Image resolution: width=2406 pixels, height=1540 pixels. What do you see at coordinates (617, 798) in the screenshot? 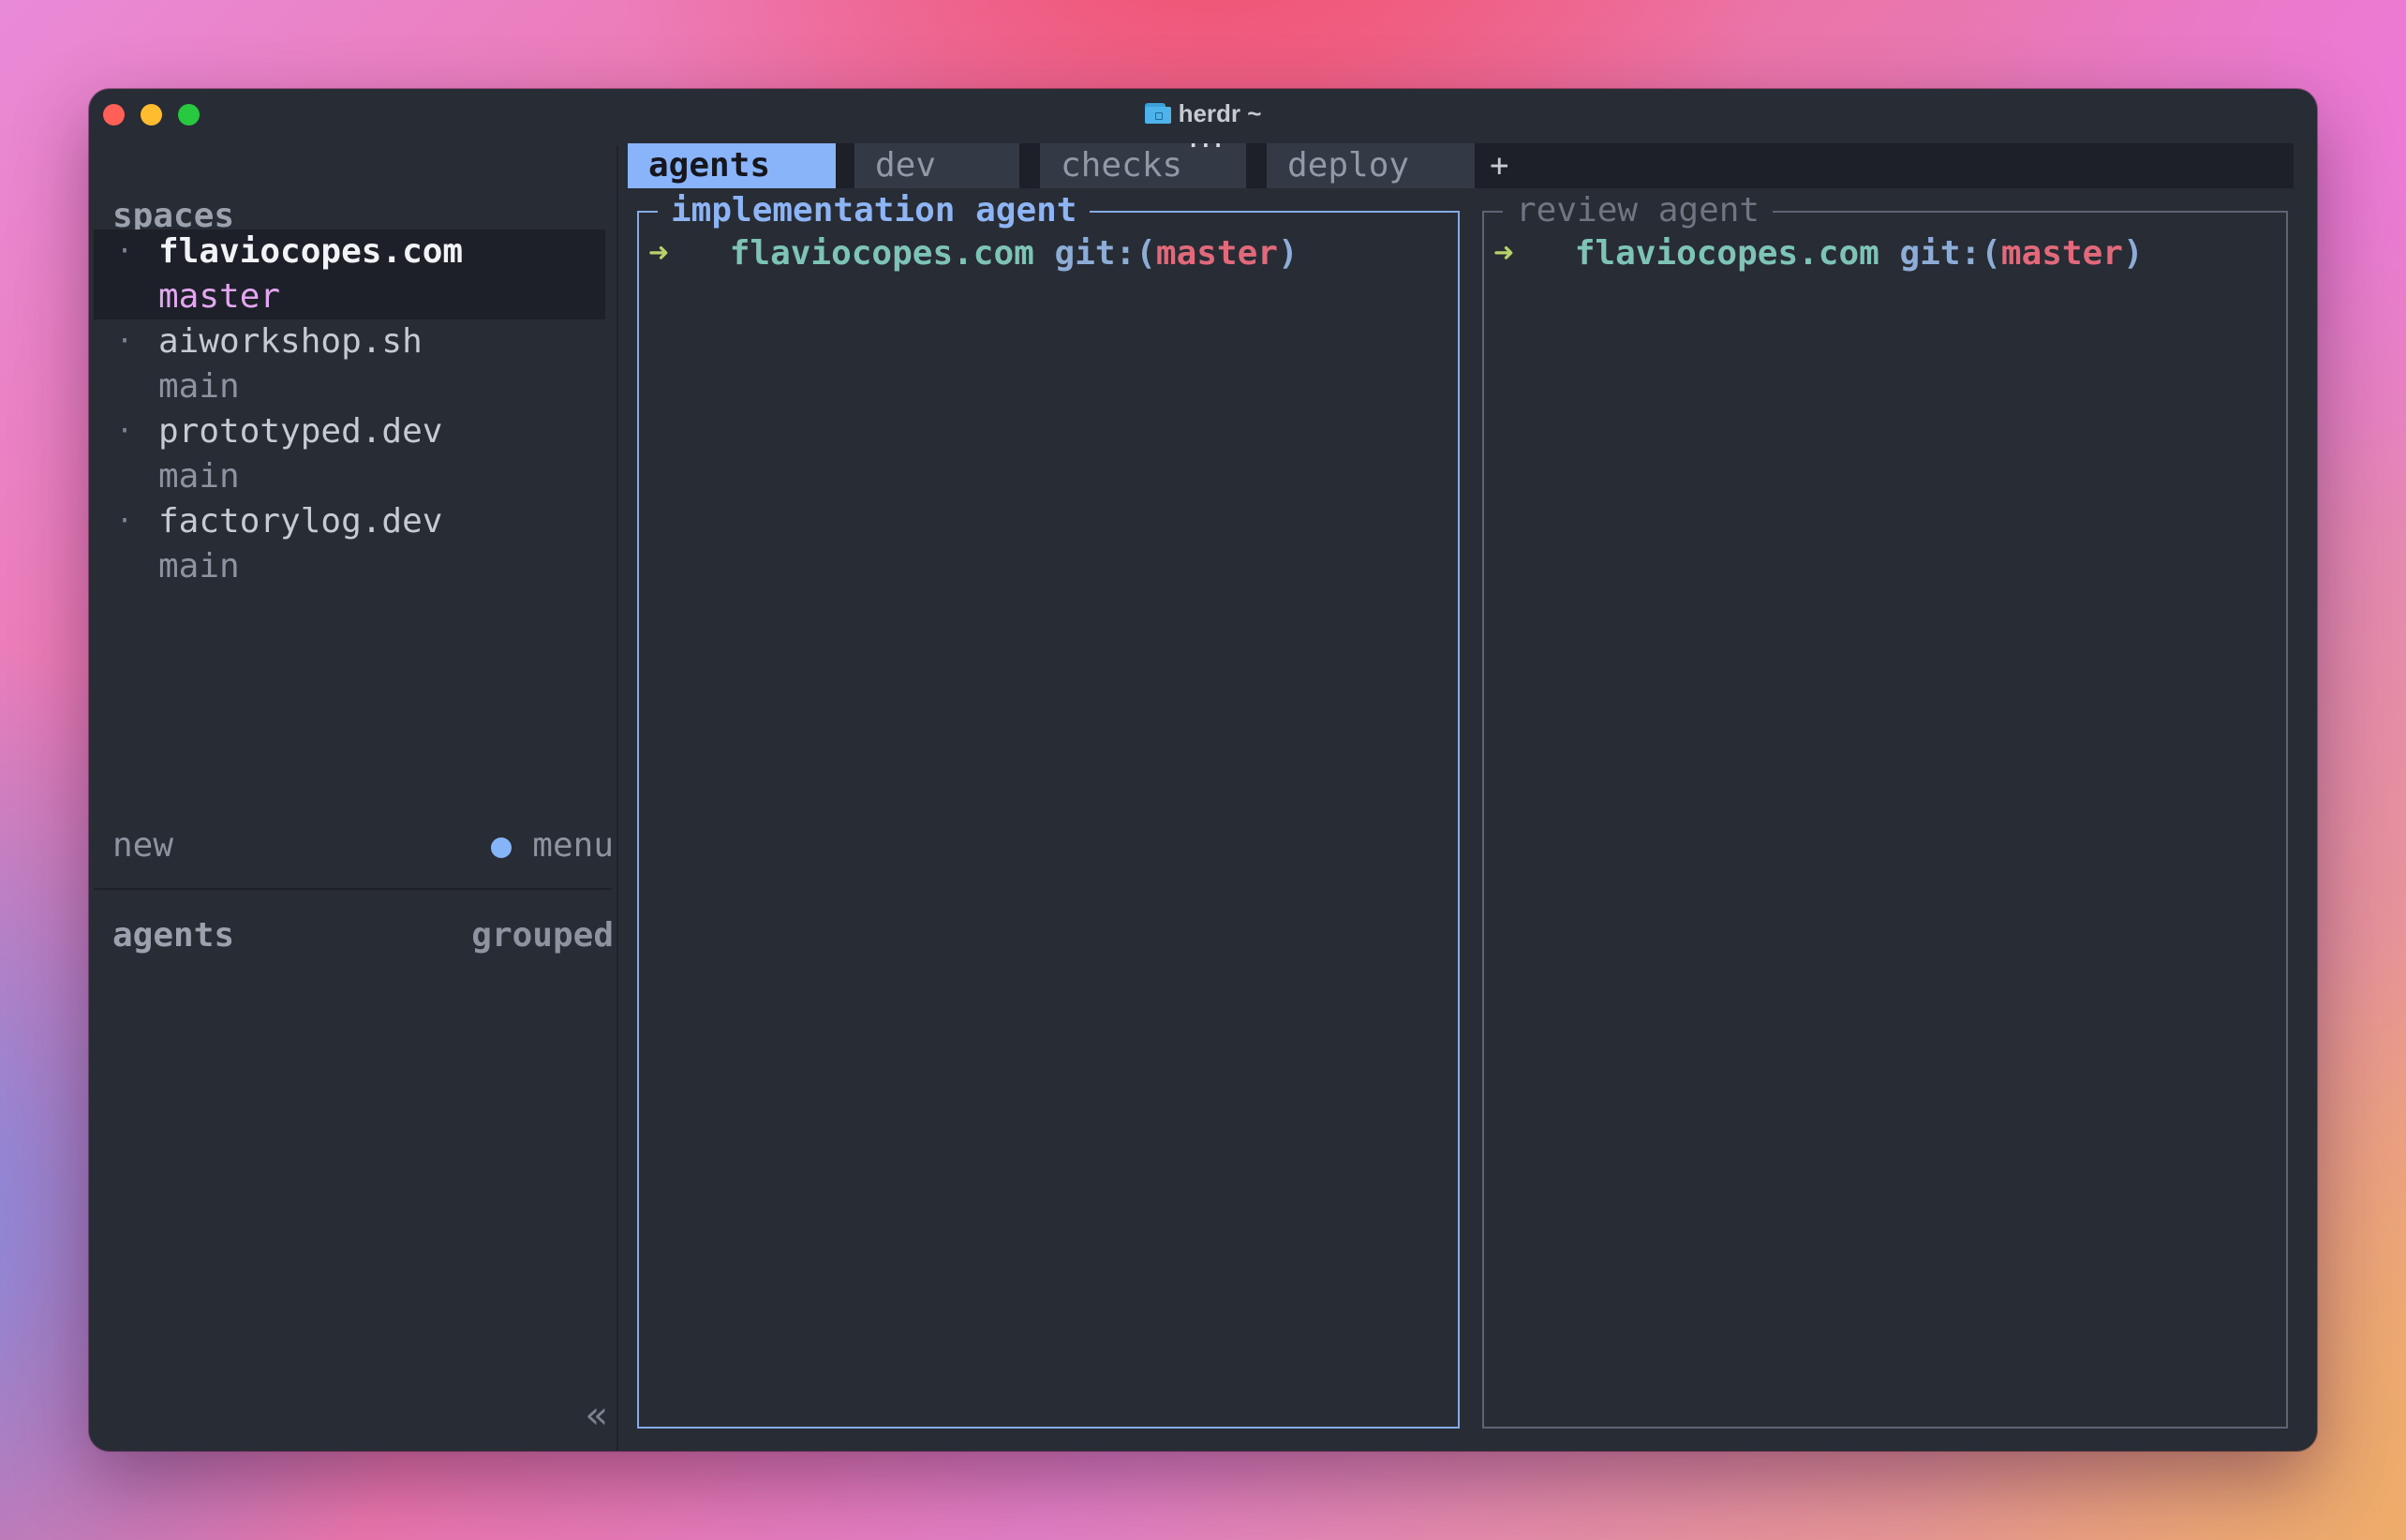
I see `sidebar-border` at bounding box center [617, 798].